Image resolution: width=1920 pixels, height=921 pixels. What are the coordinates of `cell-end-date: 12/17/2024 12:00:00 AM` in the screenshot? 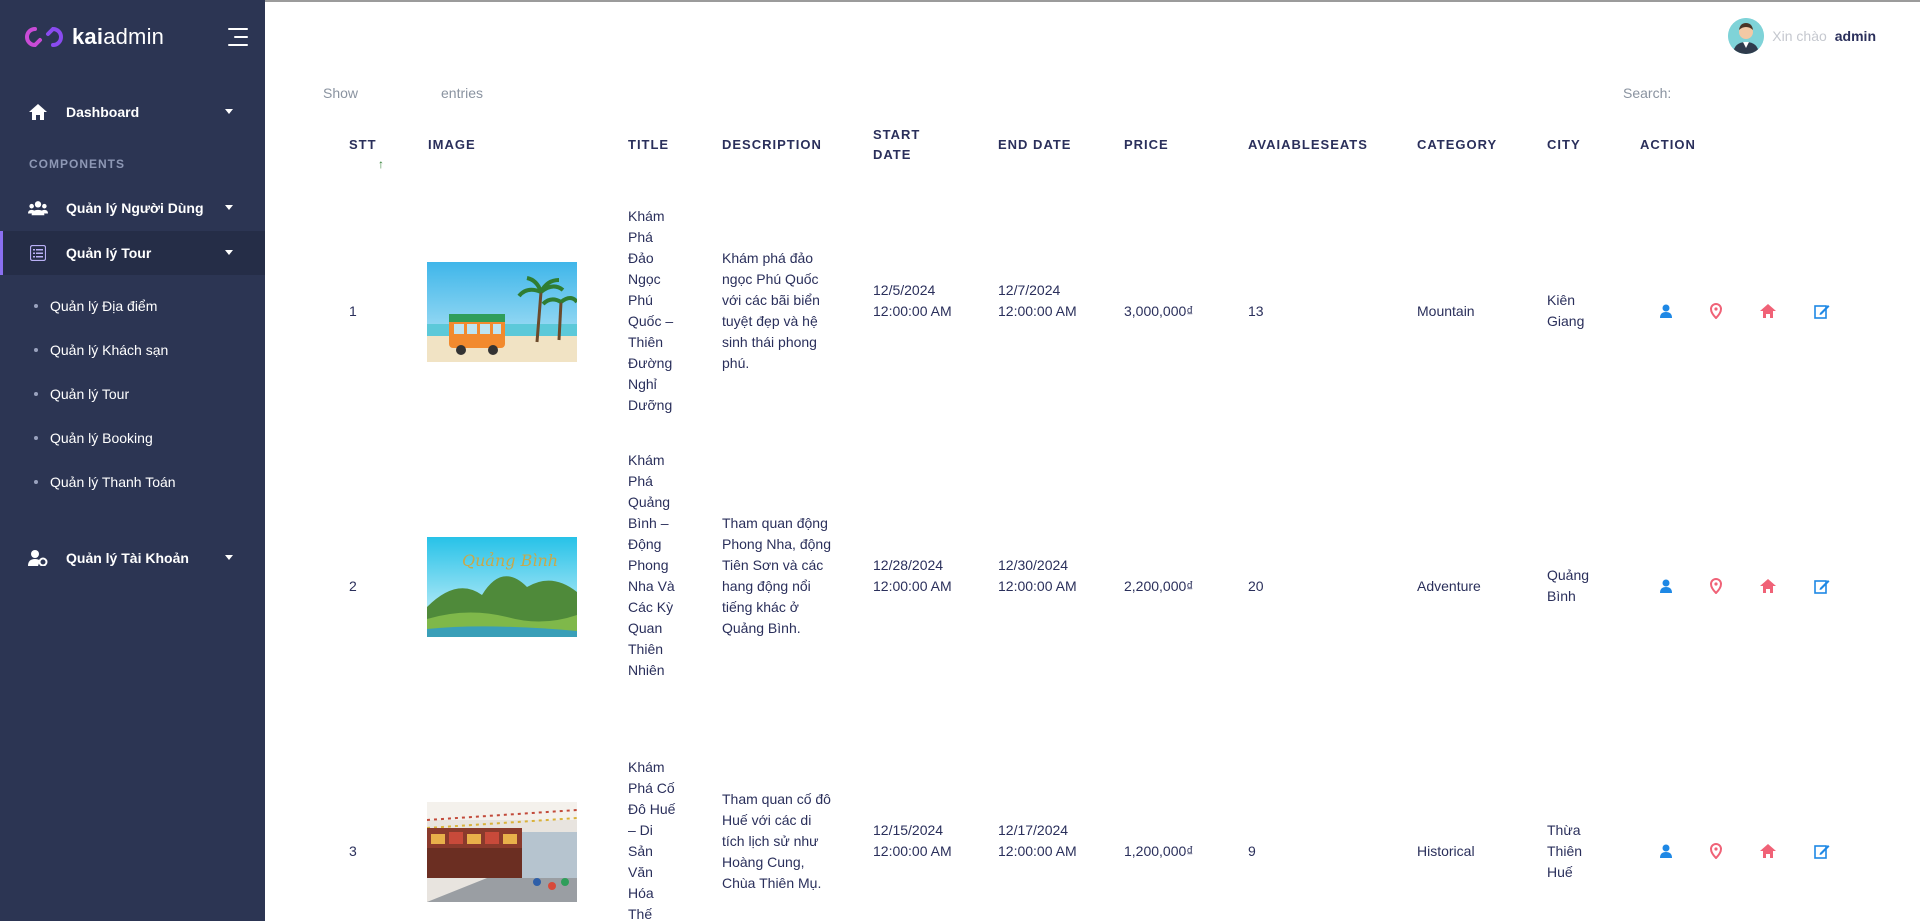 It's located at (1037, 840).